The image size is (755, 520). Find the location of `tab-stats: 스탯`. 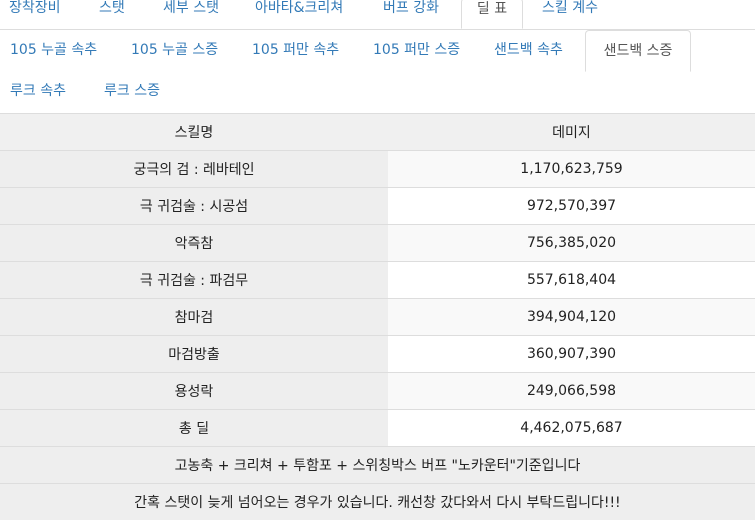

tab-stats: 스탯 is located at coordinates (112, 14).